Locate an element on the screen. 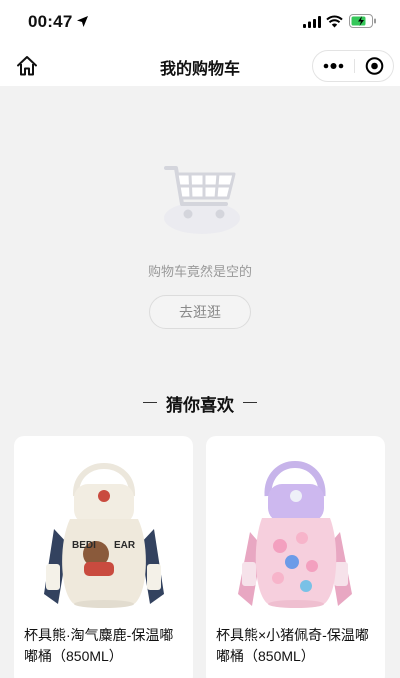 The width and height of the screenshot is (400, 678). shopping-cart-icon is located at coordinates (202, 200).